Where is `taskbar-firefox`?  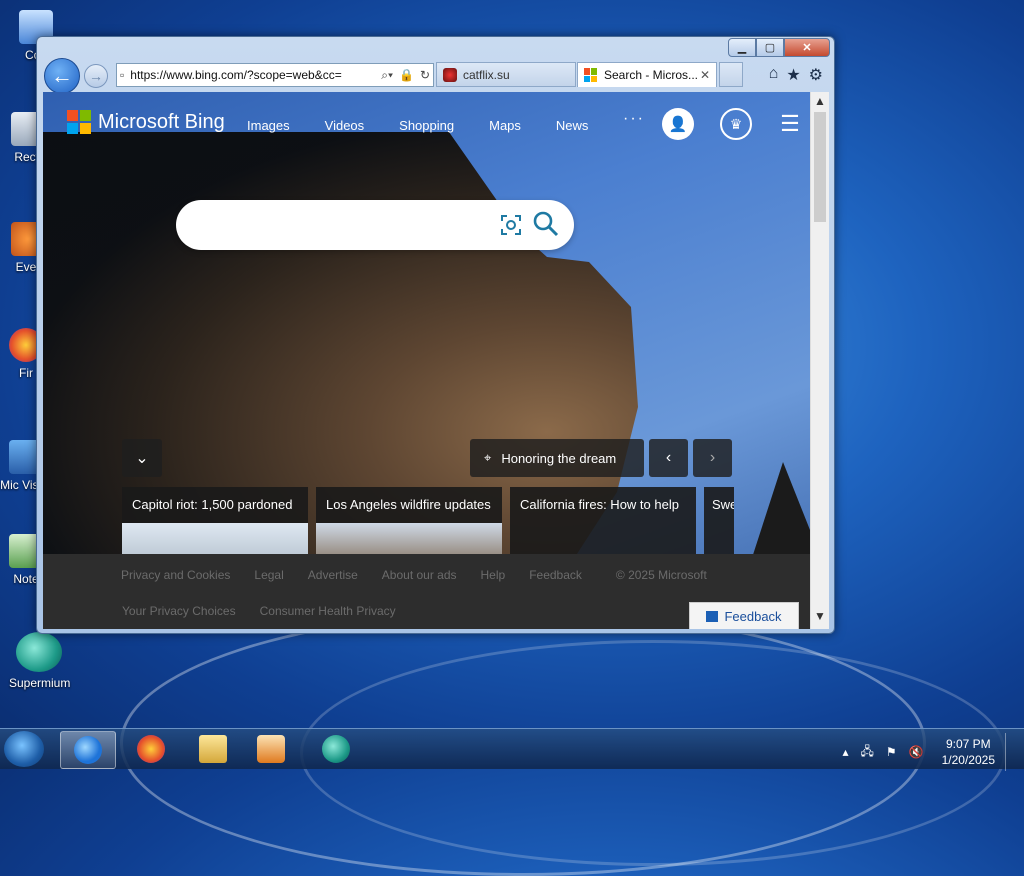
taskbar-firefox is located at coordinates (151, 749).